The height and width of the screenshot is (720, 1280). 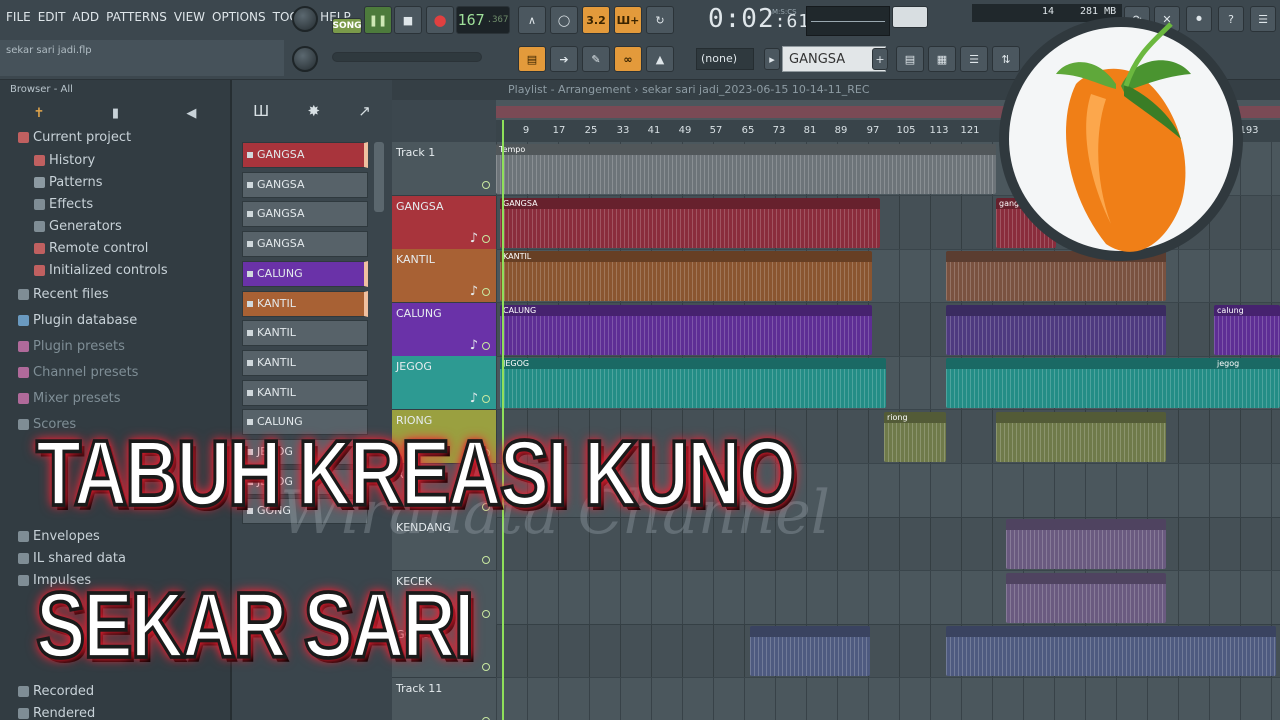 I want to click on stop-button: ■, so click(x=408, y=20).